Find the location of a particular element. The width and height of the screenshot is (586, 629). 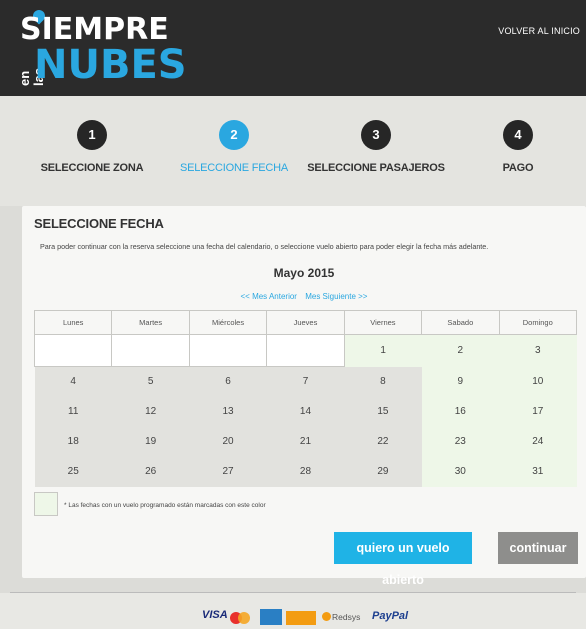

logo: SIEMPRE en las NUBES is located at coordinates (102, 47).